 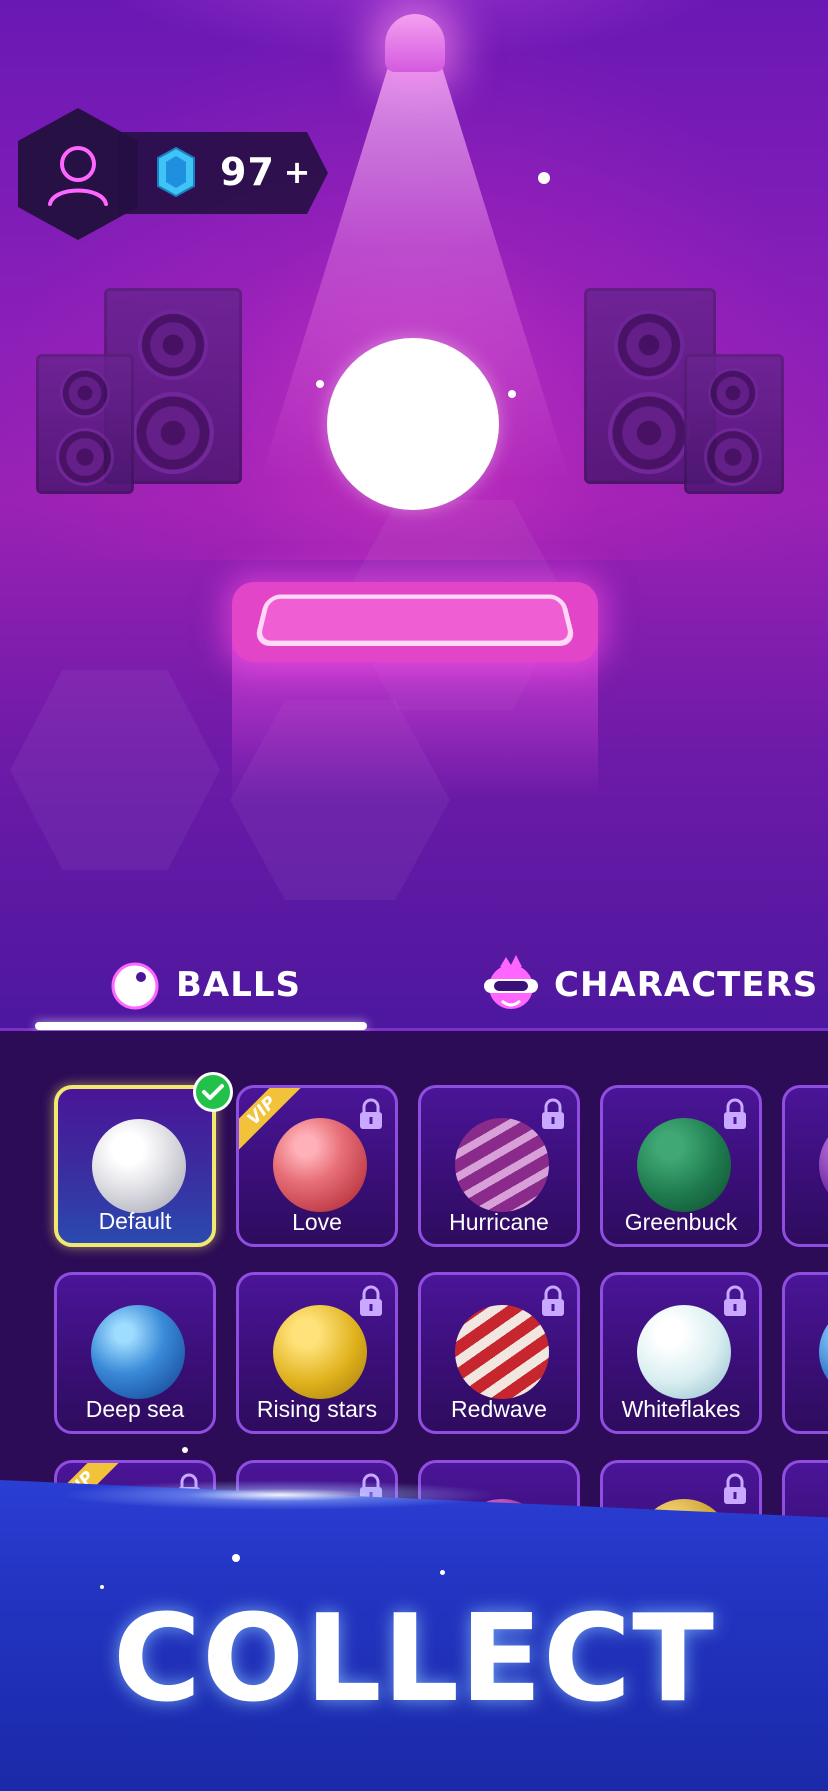 What do you see at coordinates (317, 1409) in the screenshot?
I see `ball-name: Rising stars` at bounding box center [317, 1409].